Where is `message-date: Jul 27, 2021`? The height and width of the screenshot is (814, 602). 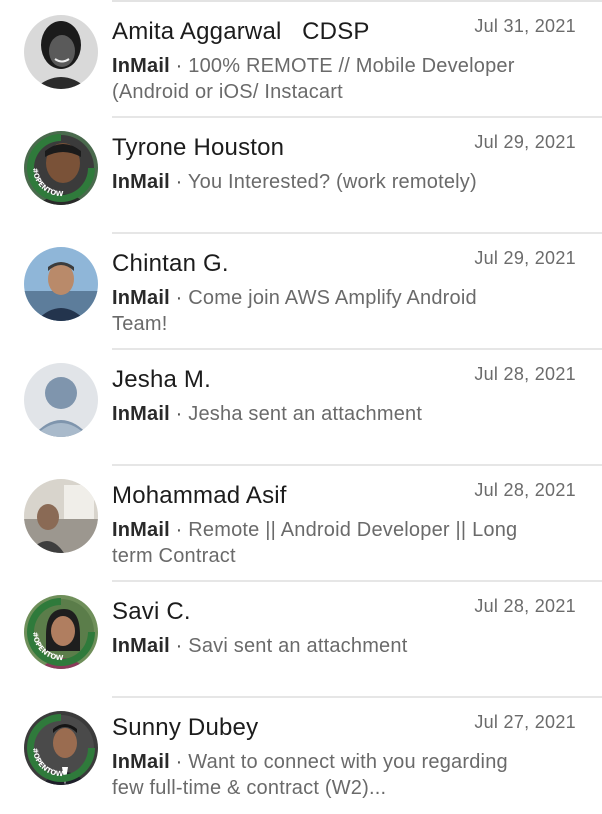
message-date: Jul 27, 2021 is located at coordinates (525, 722).